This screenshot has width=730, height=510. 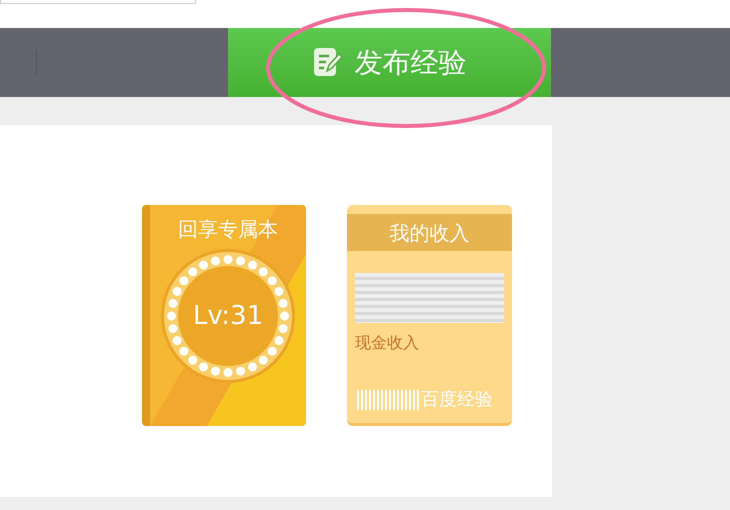 I want to click on card-title: 回享专属本, so click(x=228, y=229).